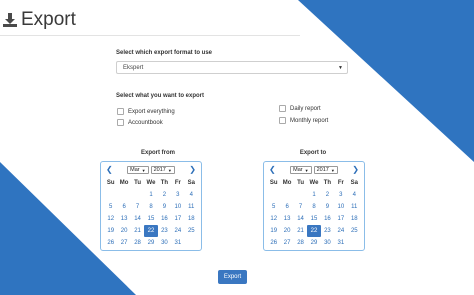  Describe the element at coordinates (151, 183) in the screenshot. I see `weekday-header: We` at that location.